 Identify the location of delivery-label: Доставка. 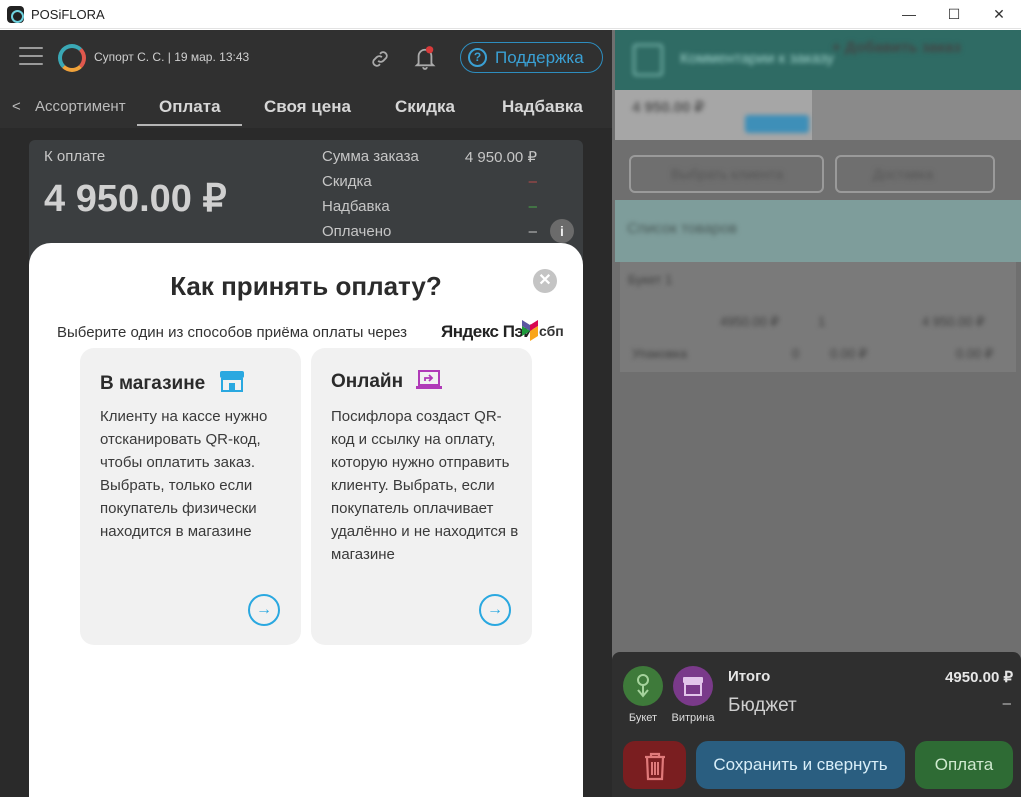
(903, 174).